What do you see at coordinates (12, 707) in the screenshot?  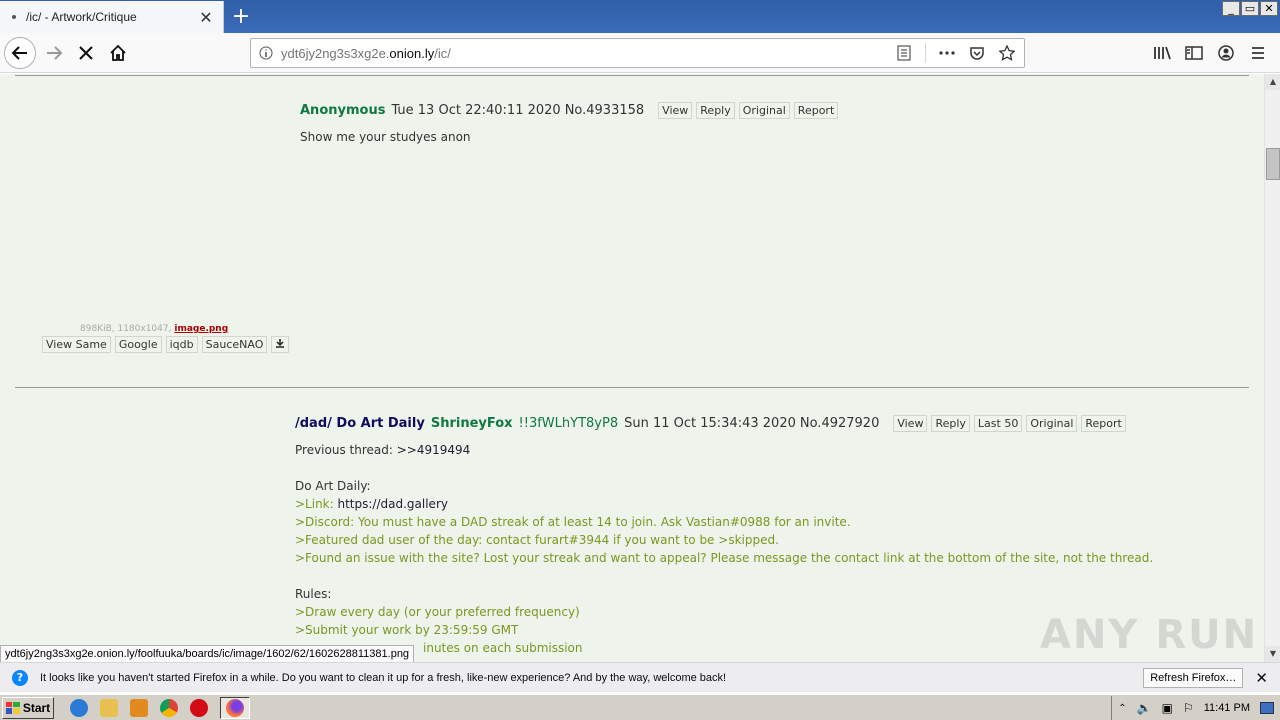 I see `windows-logo-icon` at bounding box center [12, 707].